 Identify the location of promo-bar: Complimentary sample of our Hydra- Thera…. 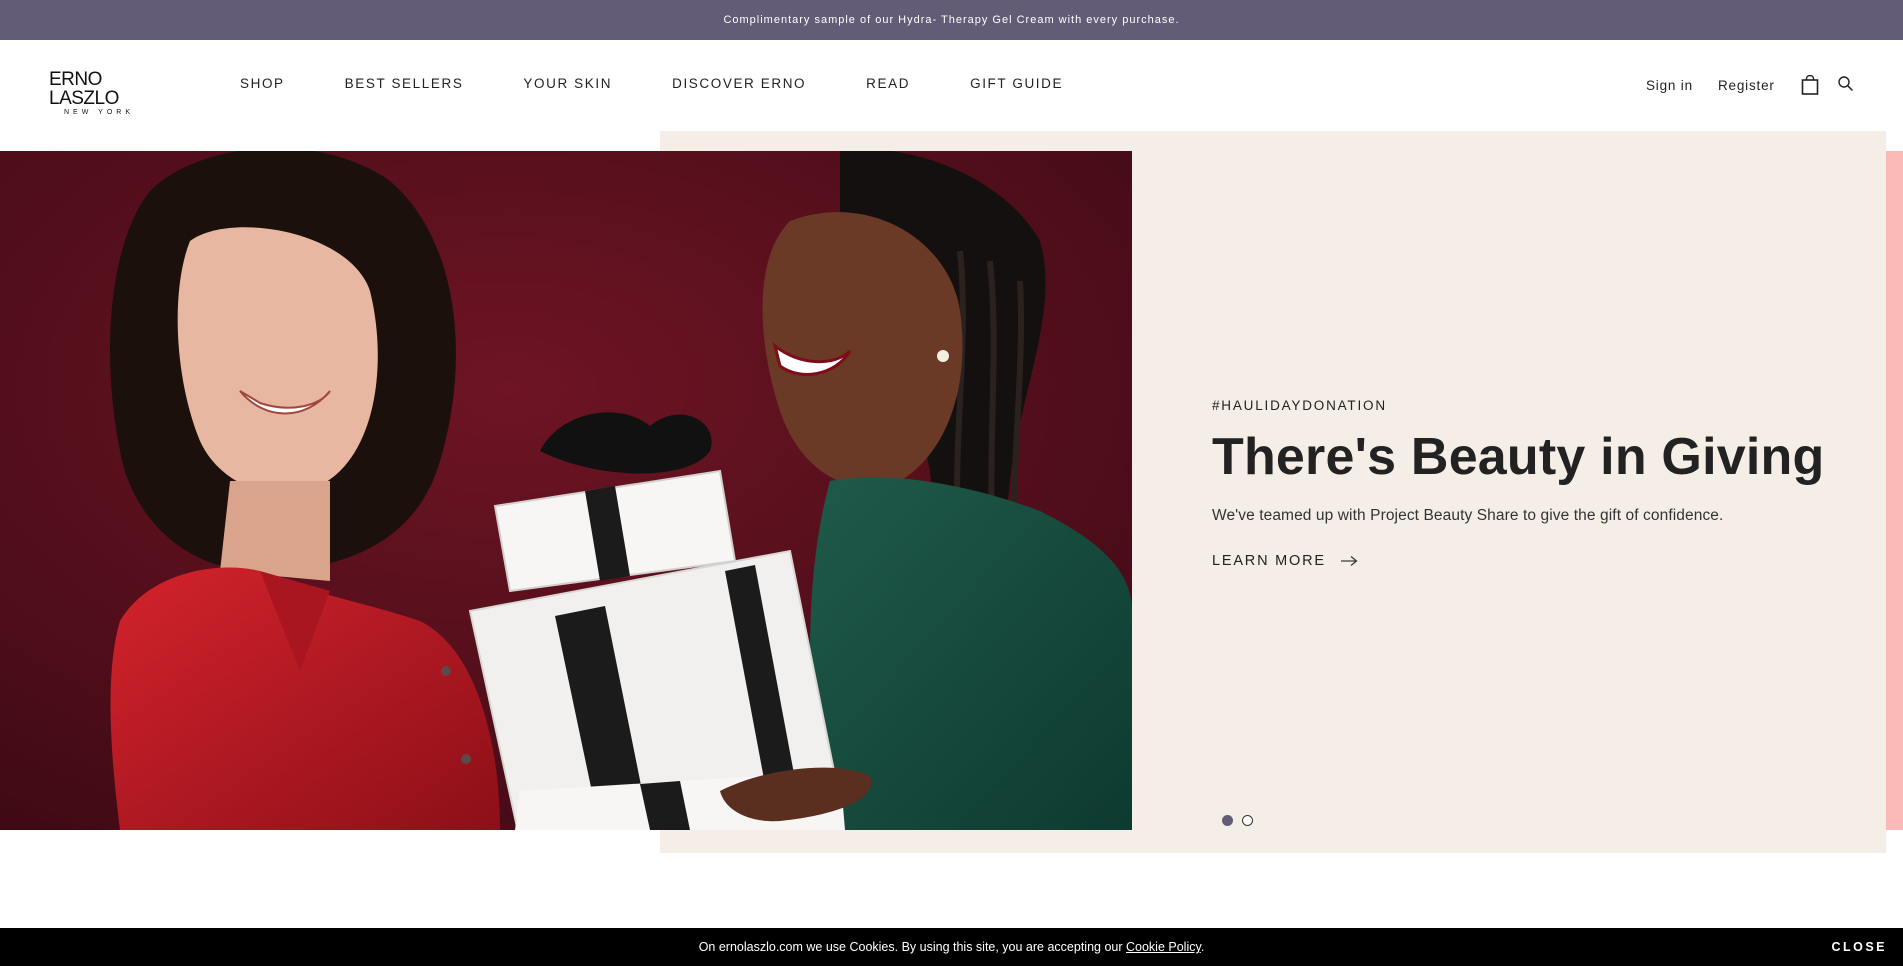
(951, 20).